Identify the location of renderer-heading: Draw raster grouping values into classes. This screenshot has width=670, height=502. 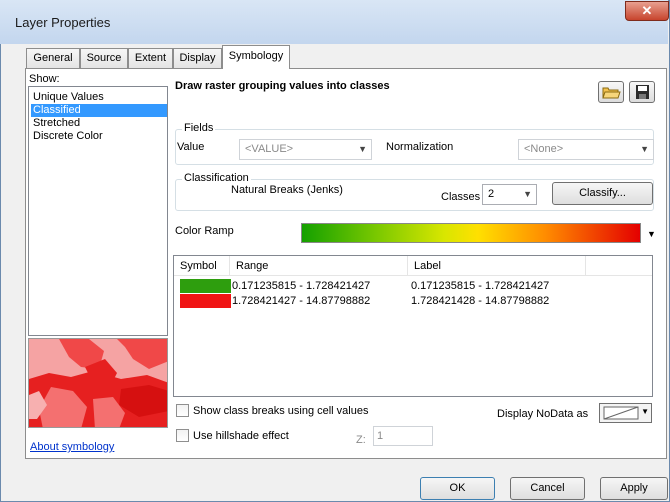
(282, 86).